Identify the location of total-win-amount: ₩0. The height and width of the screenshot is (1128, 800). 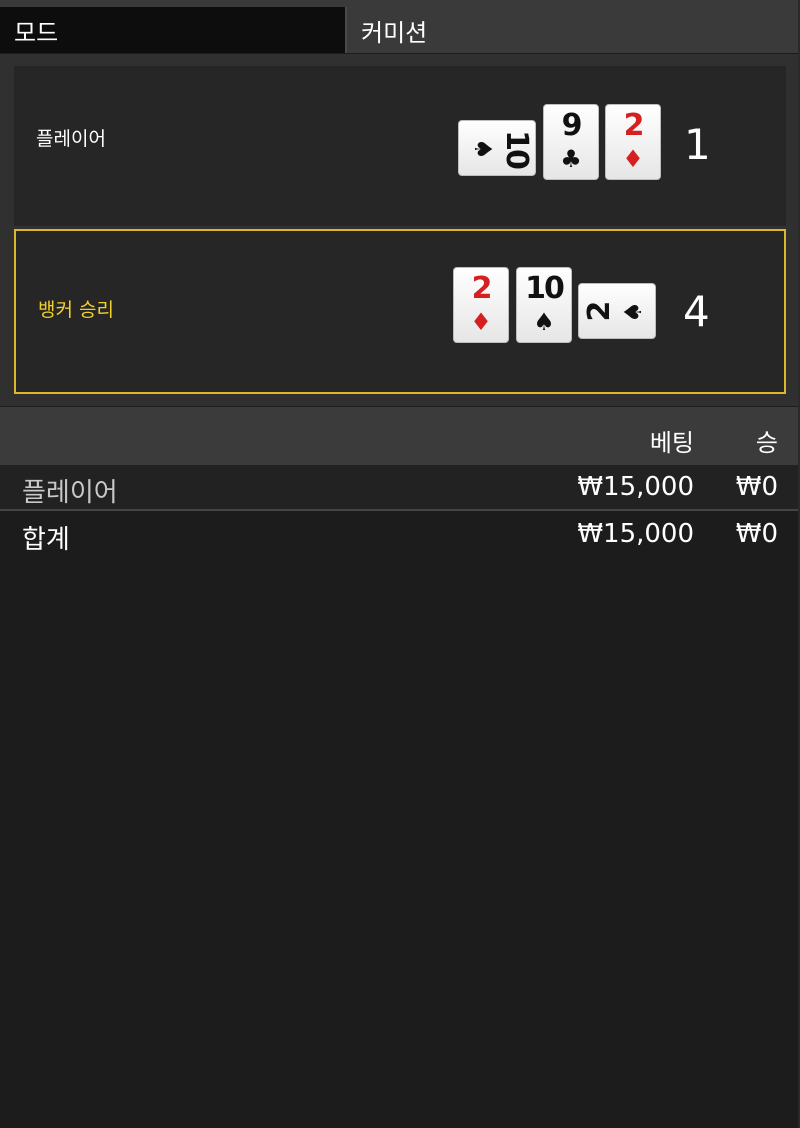
(756, 534).